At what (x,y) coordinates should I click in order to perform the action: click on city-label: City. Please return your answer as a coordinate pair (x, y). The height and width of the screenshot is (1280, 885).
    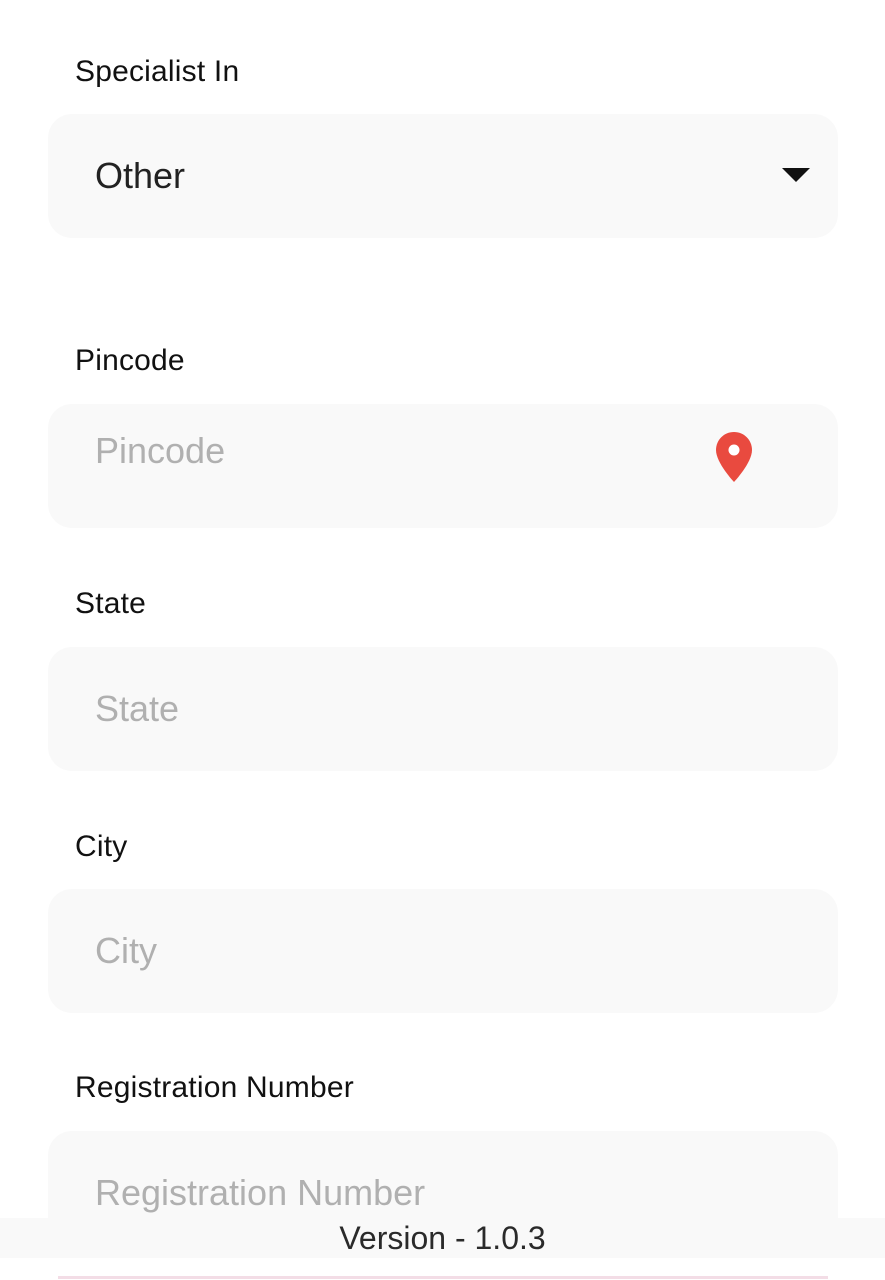
    Looking at the image, I should click on (101, 846).